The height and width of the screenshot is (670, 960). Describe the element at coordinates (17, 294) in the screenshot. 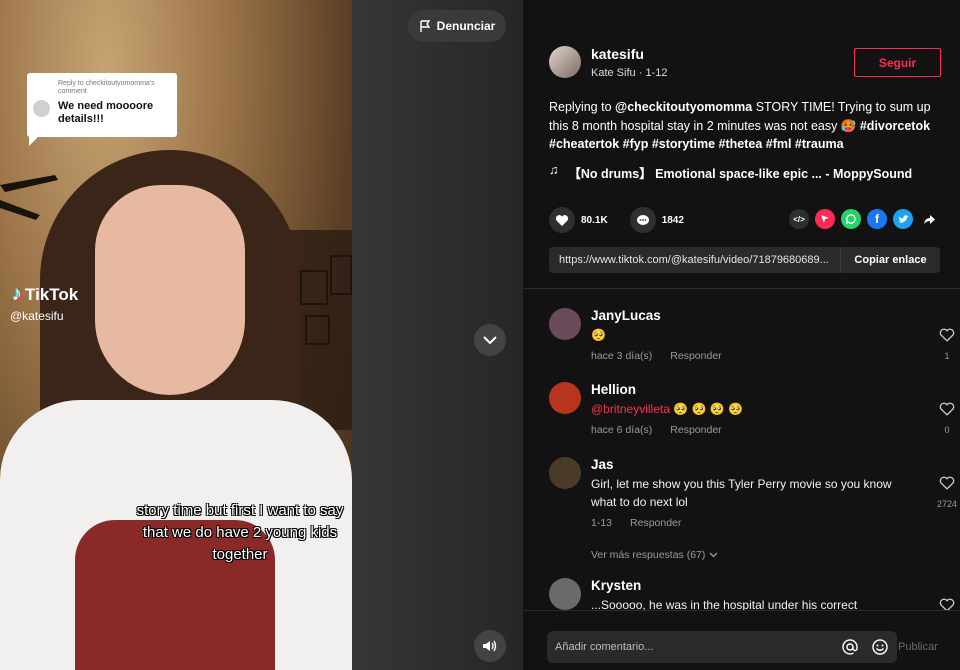

I see `tiktok-note-icon: ♪` at that location.